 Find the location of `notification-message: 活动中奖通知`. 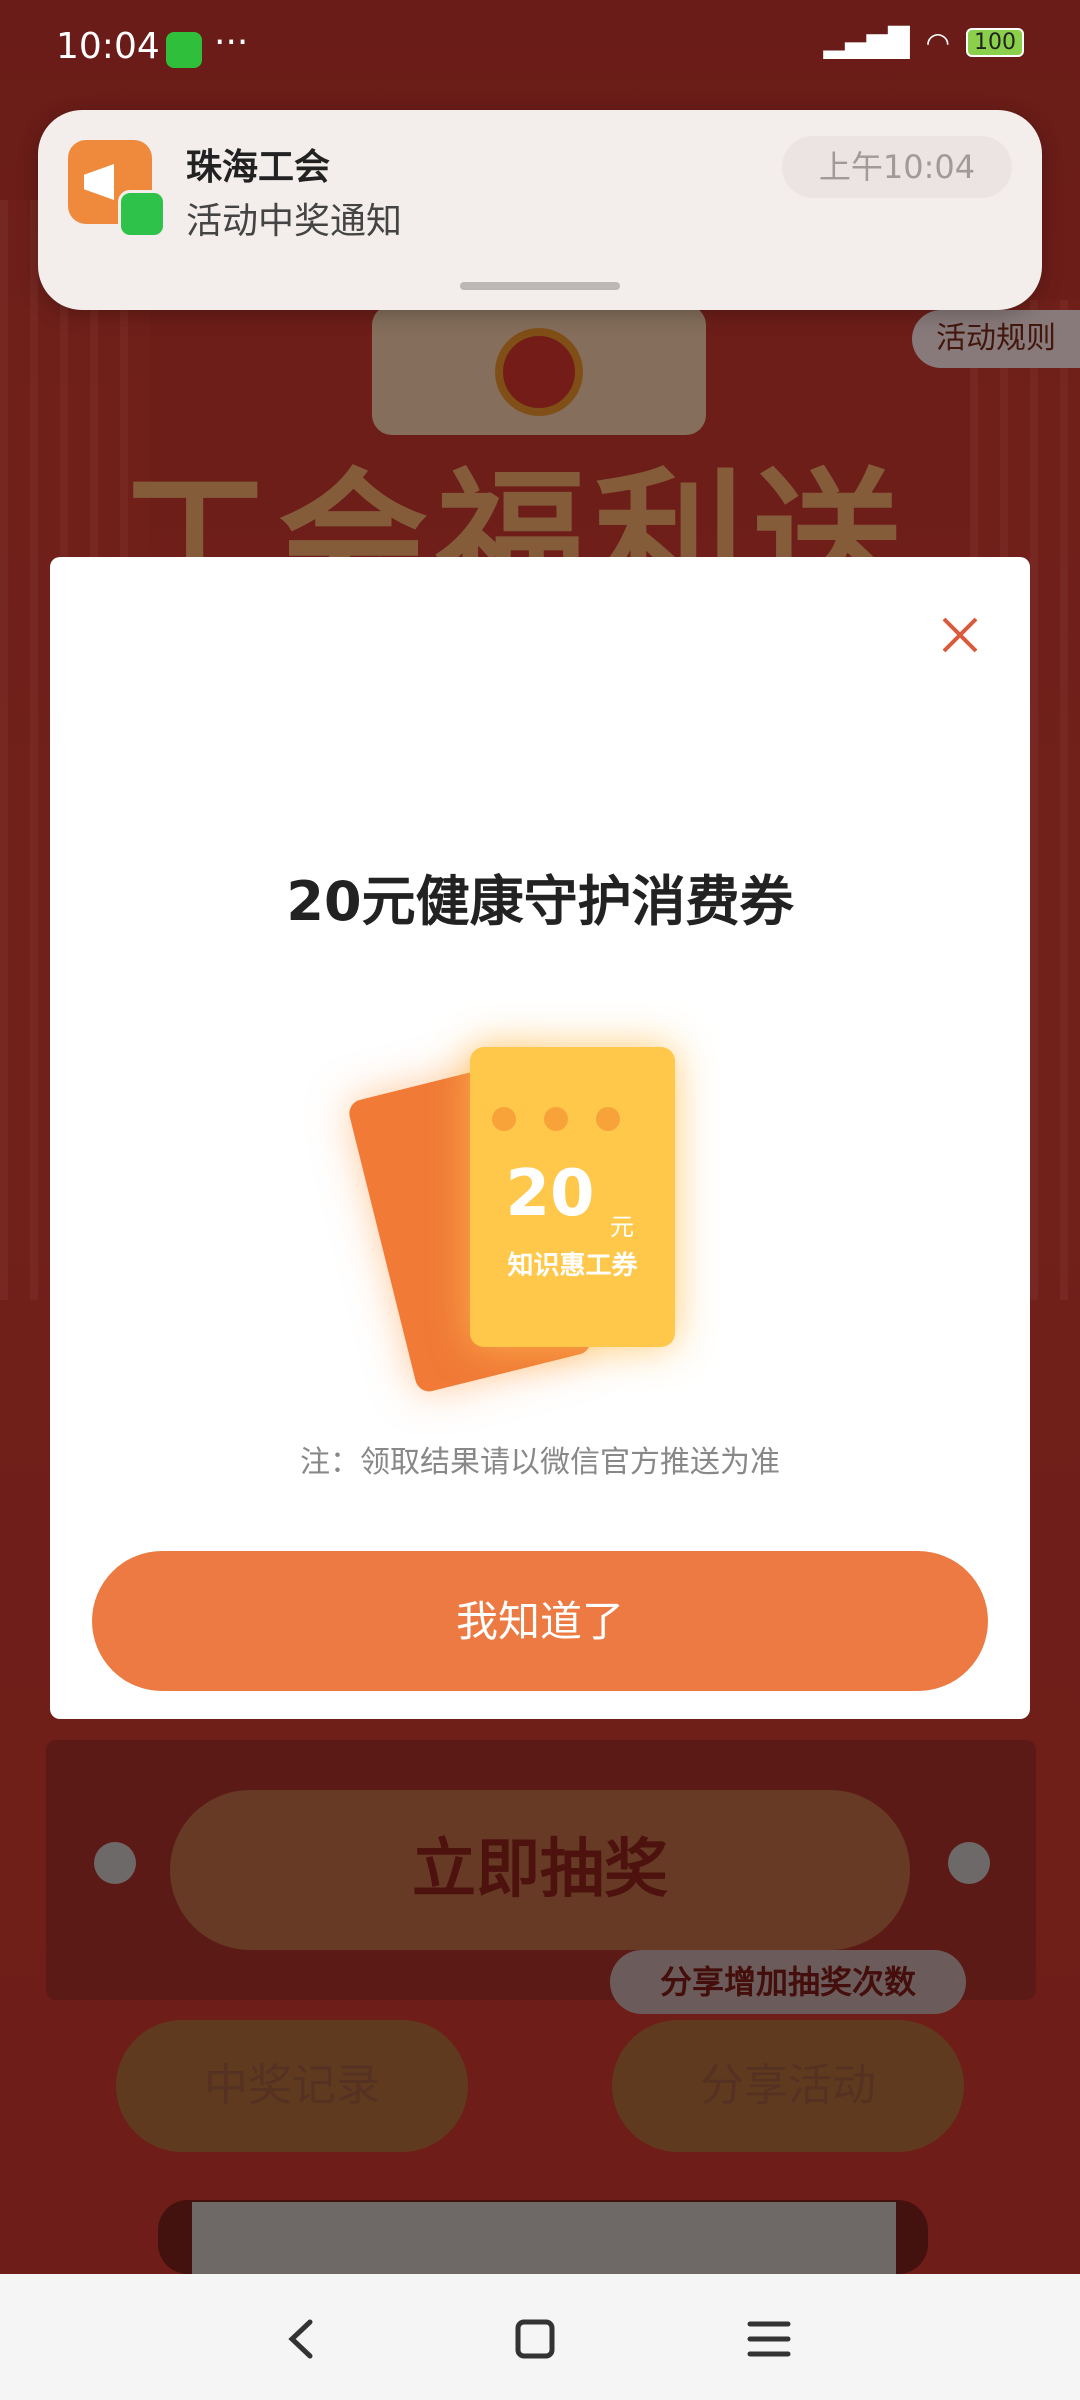

notification-message: 活动中奖通知 is located at coordinates (294, 221).